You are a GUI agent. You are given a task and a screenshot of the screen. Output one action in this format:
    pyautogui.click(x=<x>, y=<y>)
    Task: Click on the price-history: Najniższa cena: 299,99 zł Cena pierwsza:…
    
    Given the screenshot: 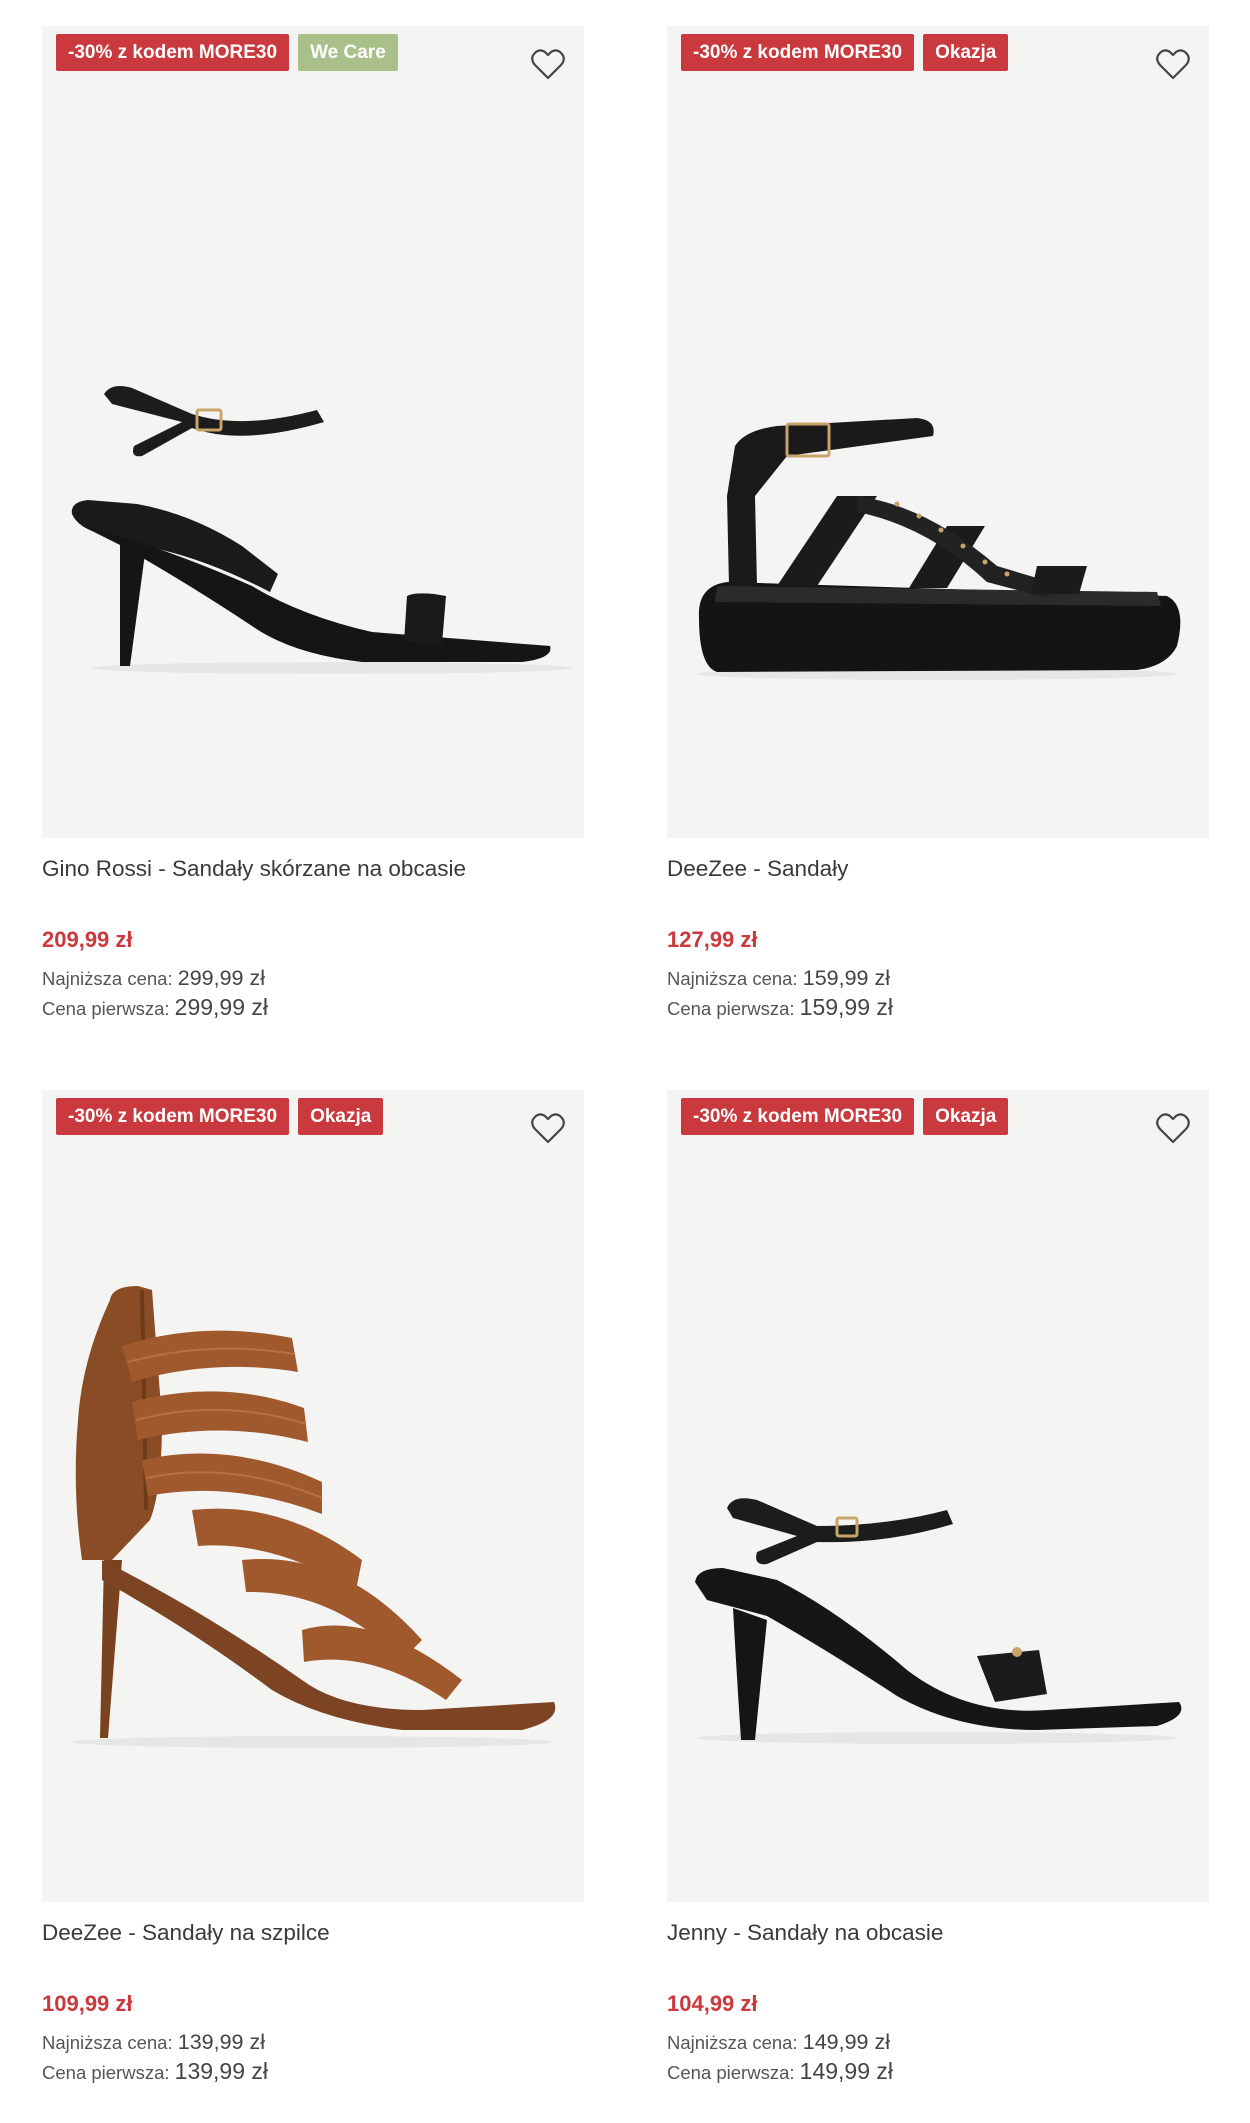 What is the action you would take?
    pyautogui.click(x=313, y=993)
    